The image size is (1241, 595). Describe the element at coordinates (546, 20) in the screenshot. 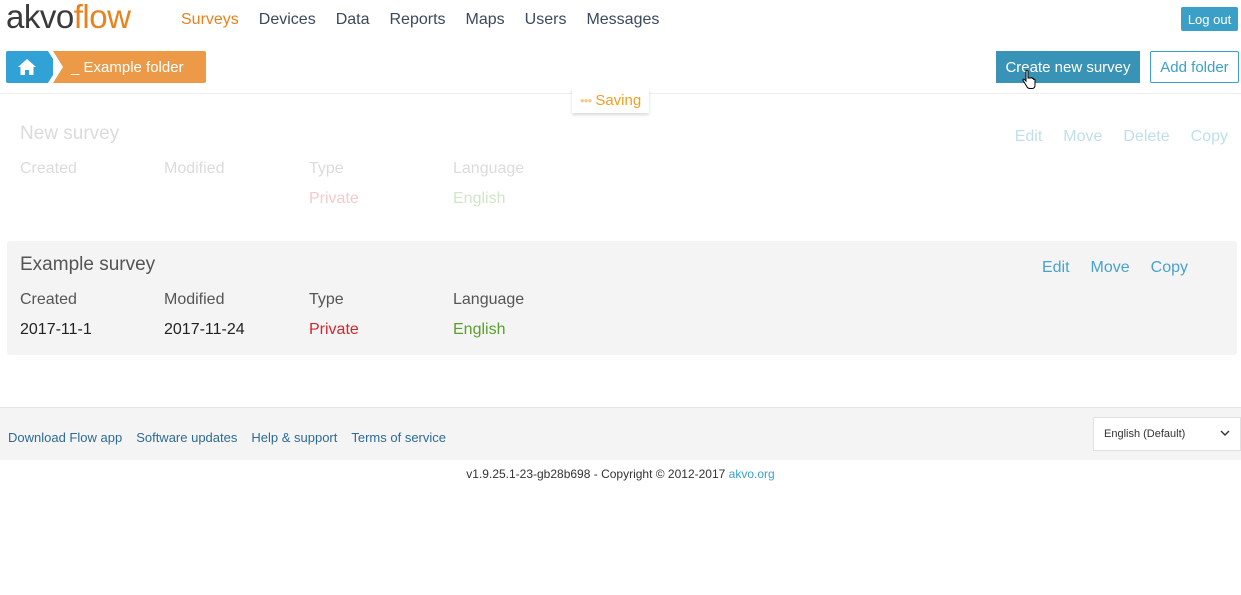

I see `nav-users: Users` at that location.